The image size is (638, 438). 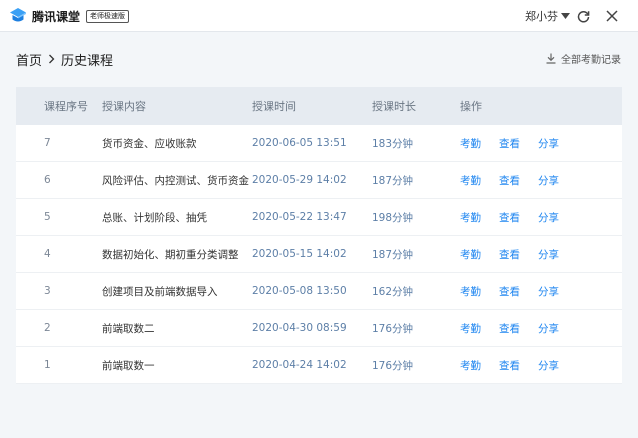 I want to click on breadcrumb-home-link: 首页, so click(x=29, y=59).